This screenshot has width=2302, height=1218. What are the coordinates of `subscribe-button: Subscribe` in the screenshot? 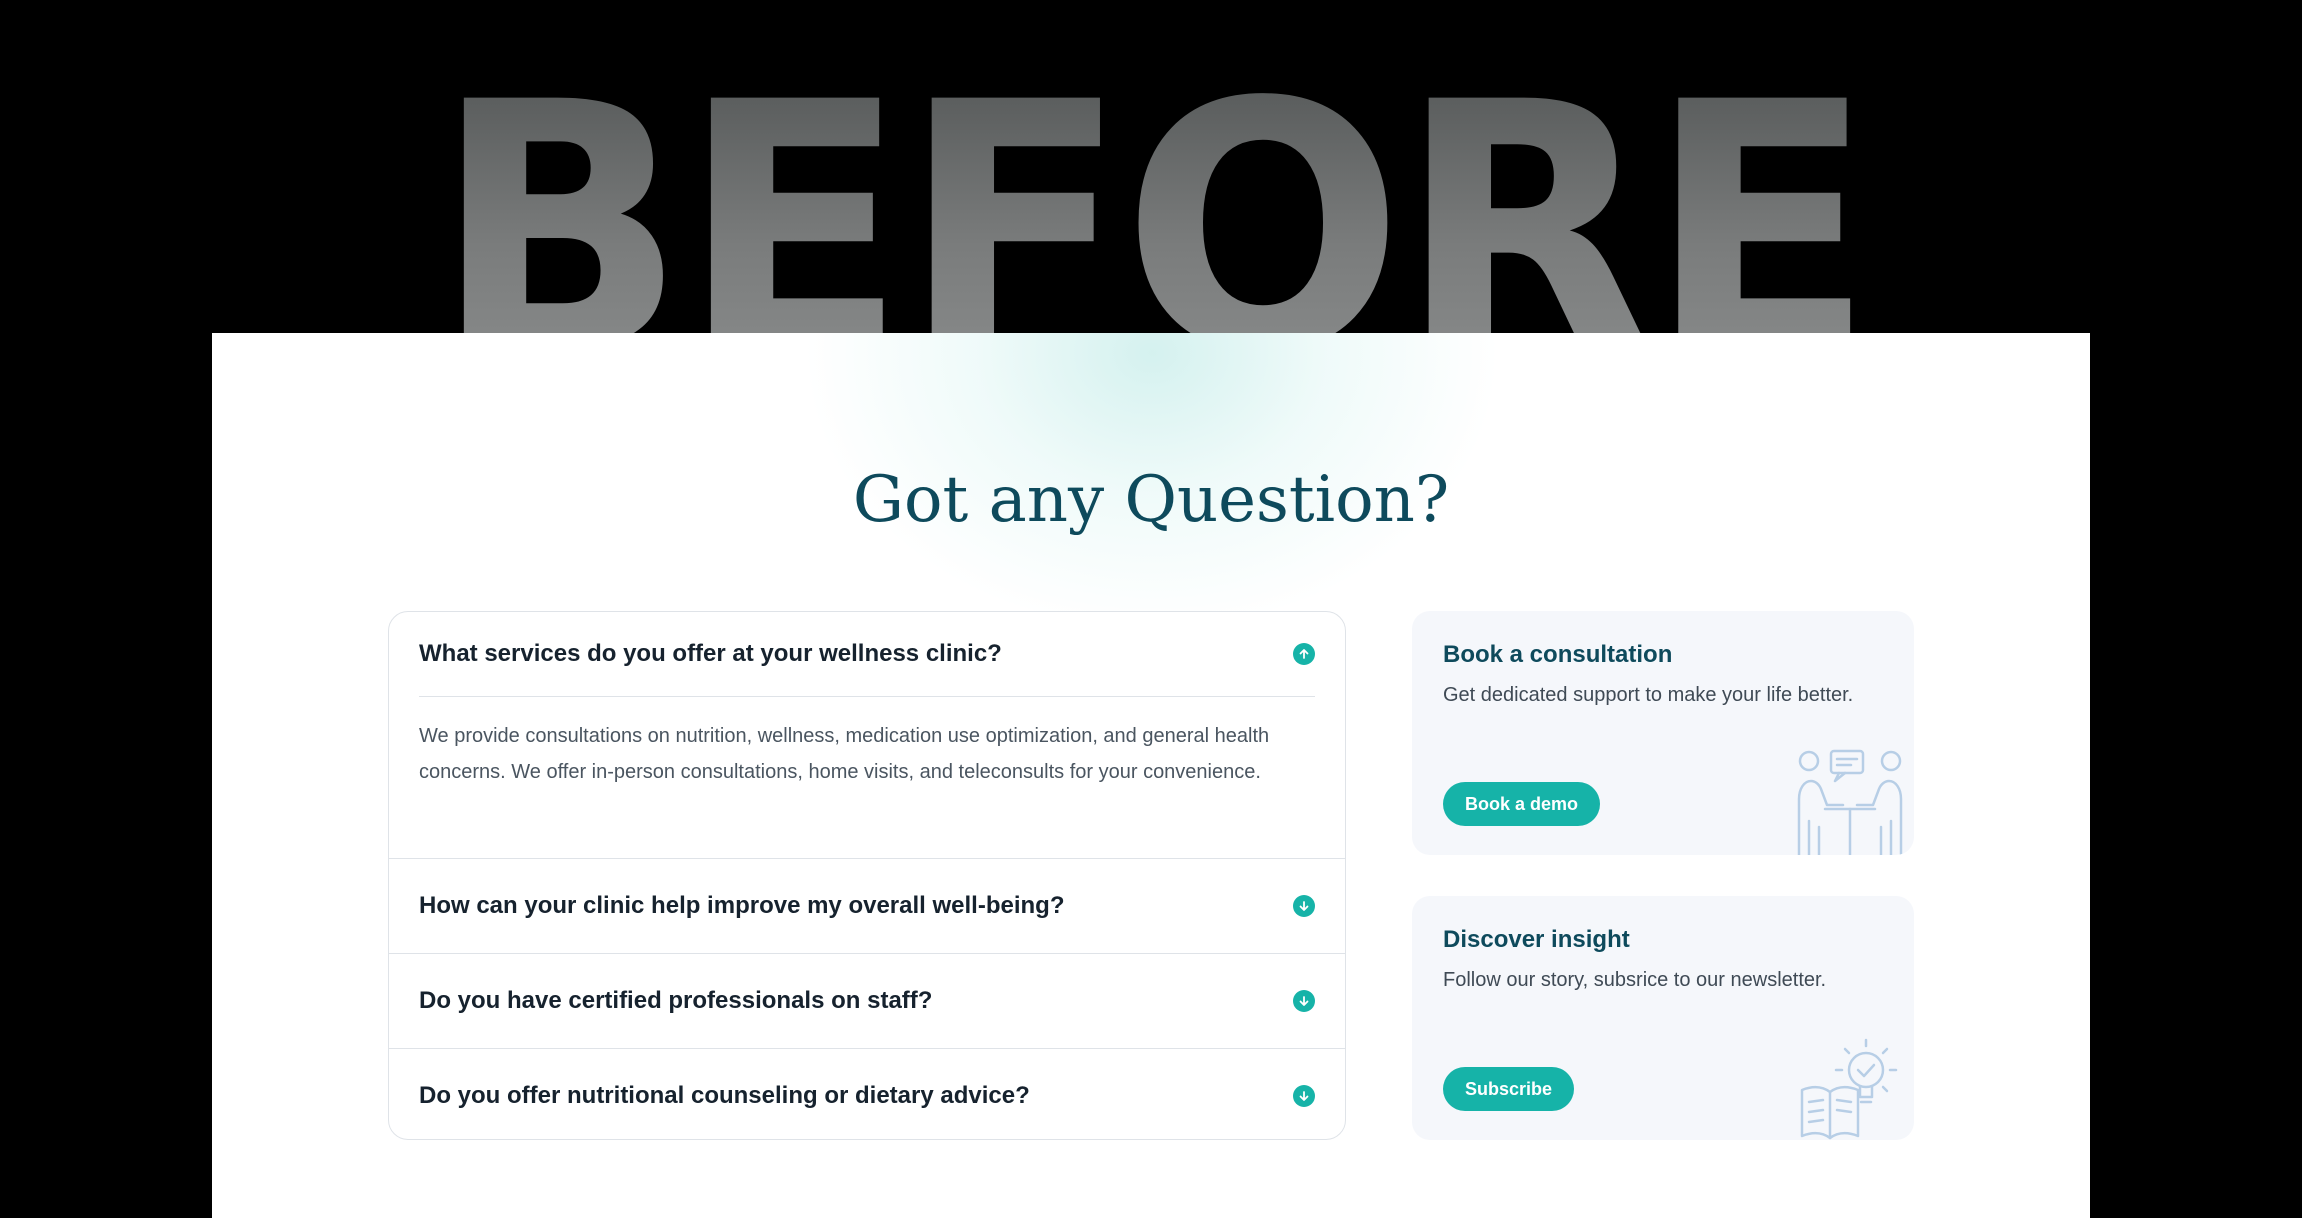 It's located at (1509, 1089).